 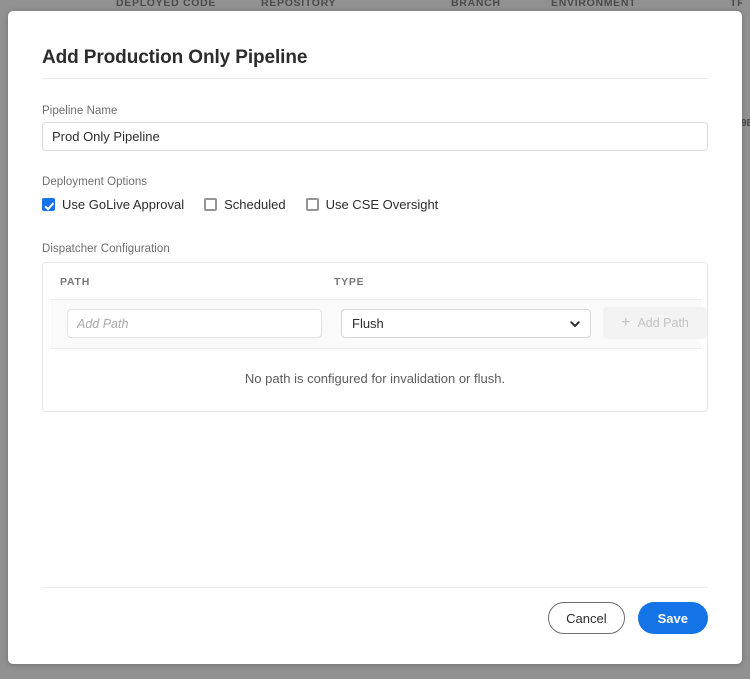 I want to click on add-path-button: + Add Path, so click(x=655, y=323).